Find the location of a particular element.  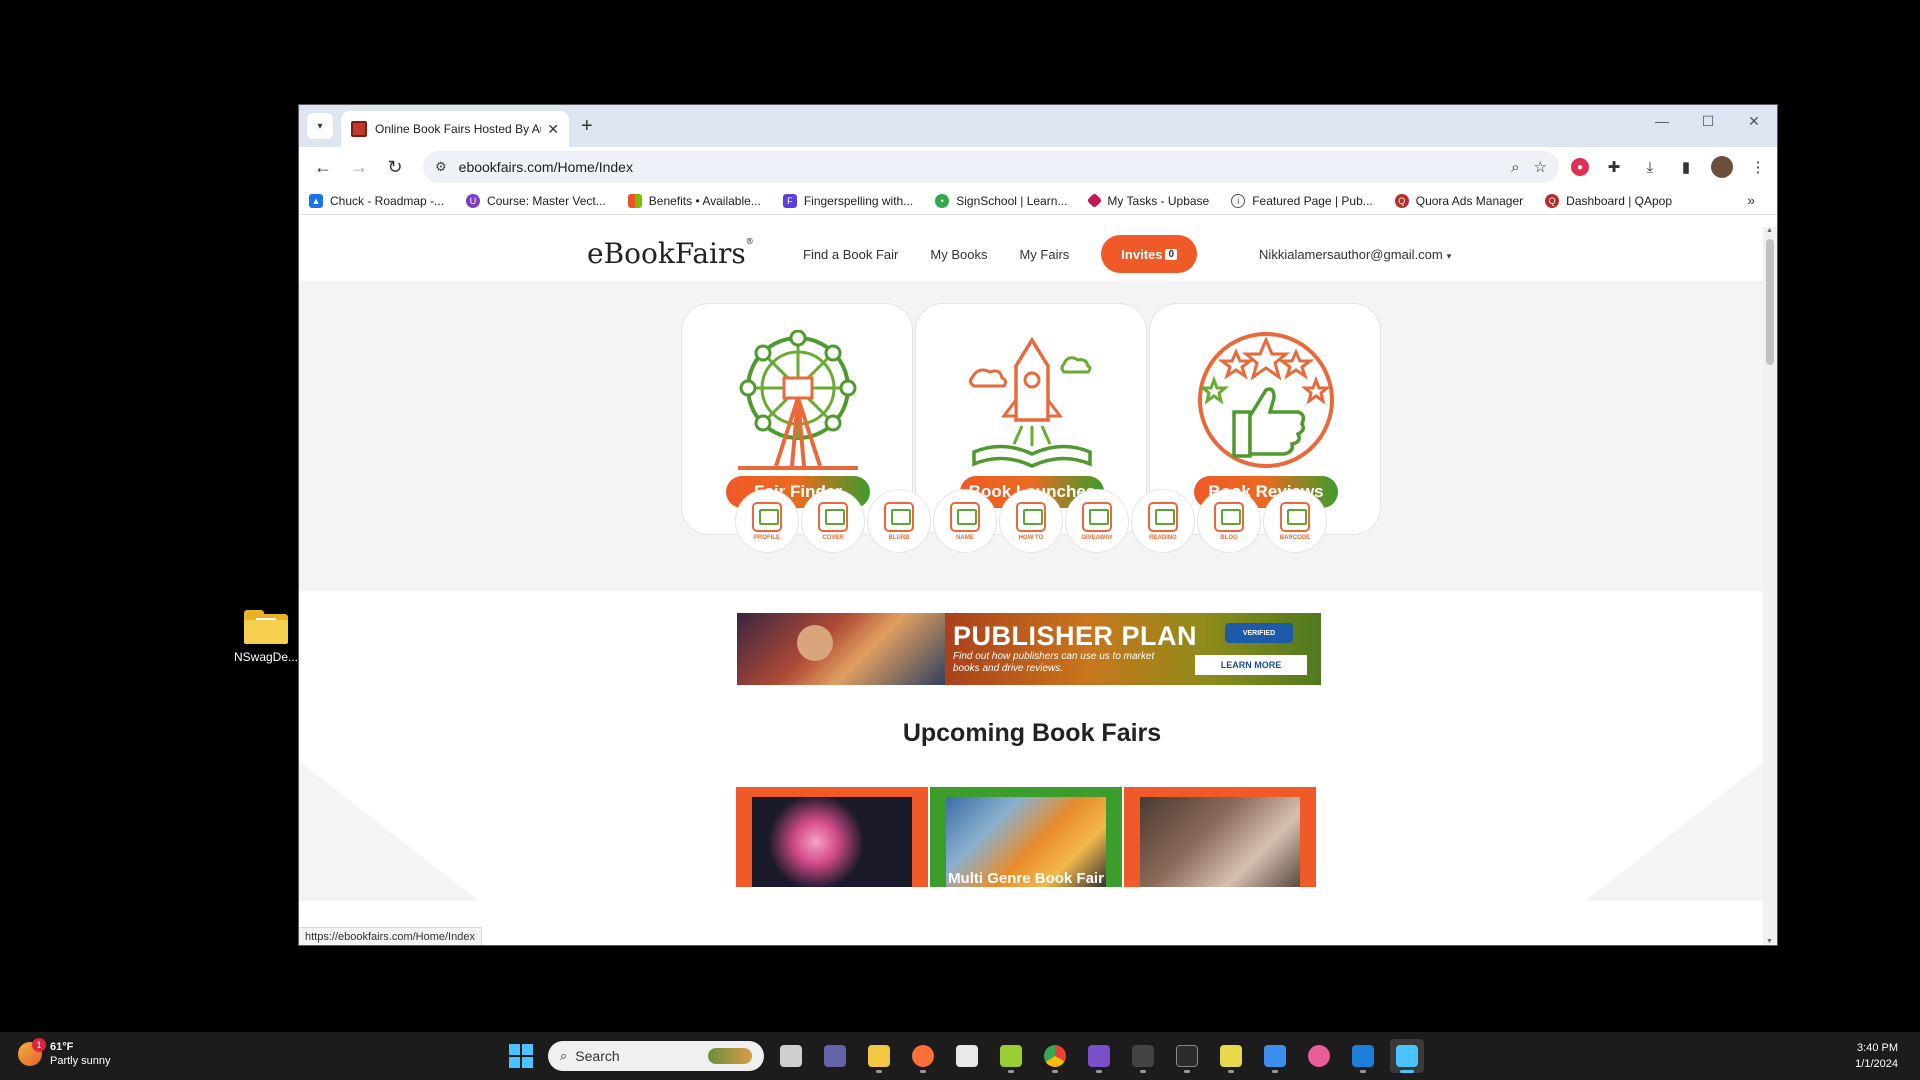

cmd-icon is located at coordinates (1187, 1056).